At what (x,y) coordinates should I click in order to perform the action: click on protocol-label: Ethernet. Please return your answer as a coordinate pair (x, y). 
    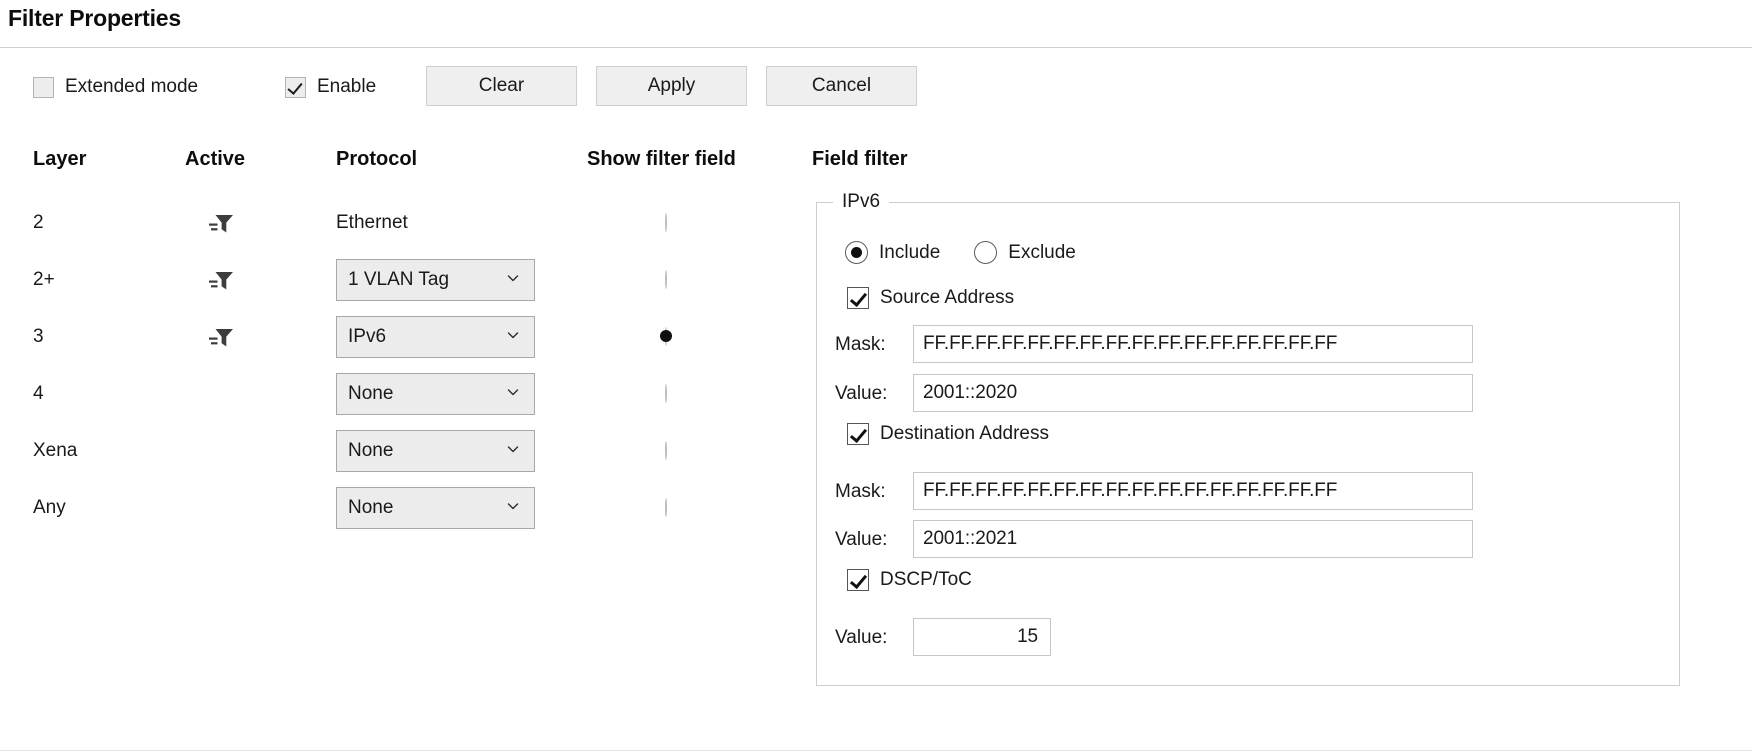
    Looking at the image, I should click on (372, 222).